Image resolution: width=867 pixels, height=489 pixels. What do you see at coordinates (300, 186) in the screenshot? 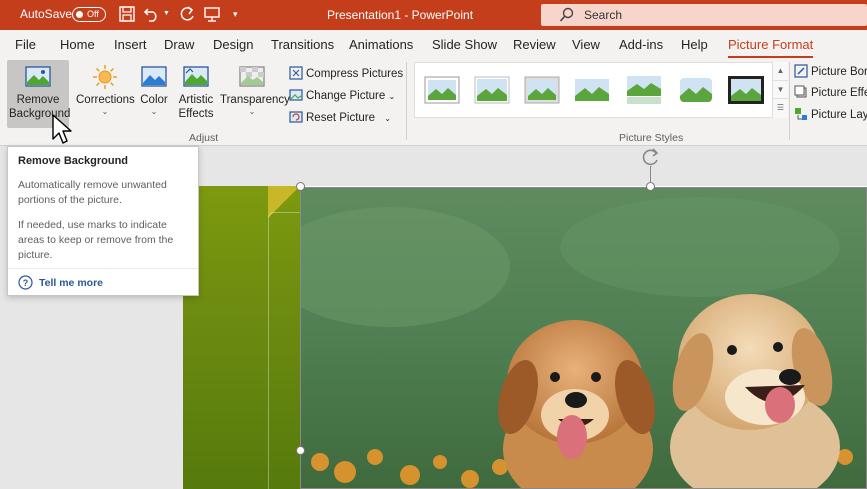
I see `resize-handle-top-left` at bounding box center [300, 186].